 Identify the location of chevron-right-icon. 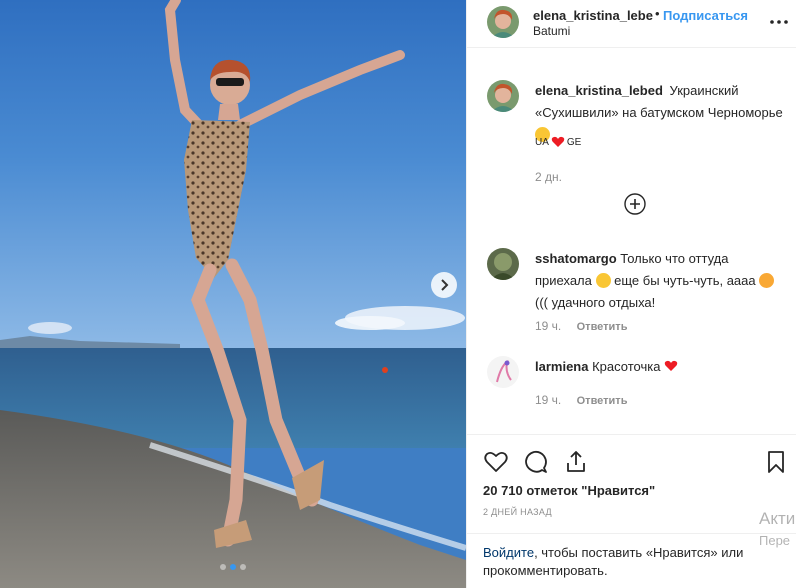
(445, 285).